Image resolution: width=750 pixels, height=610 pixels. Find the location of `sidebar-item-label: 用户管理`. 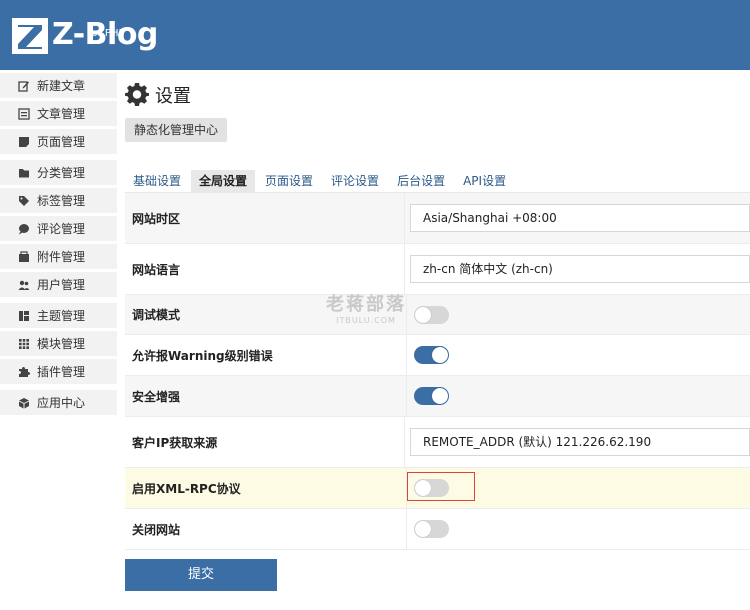

sidebar-item-label: 用户管理 is located at coordinates (61, 285).